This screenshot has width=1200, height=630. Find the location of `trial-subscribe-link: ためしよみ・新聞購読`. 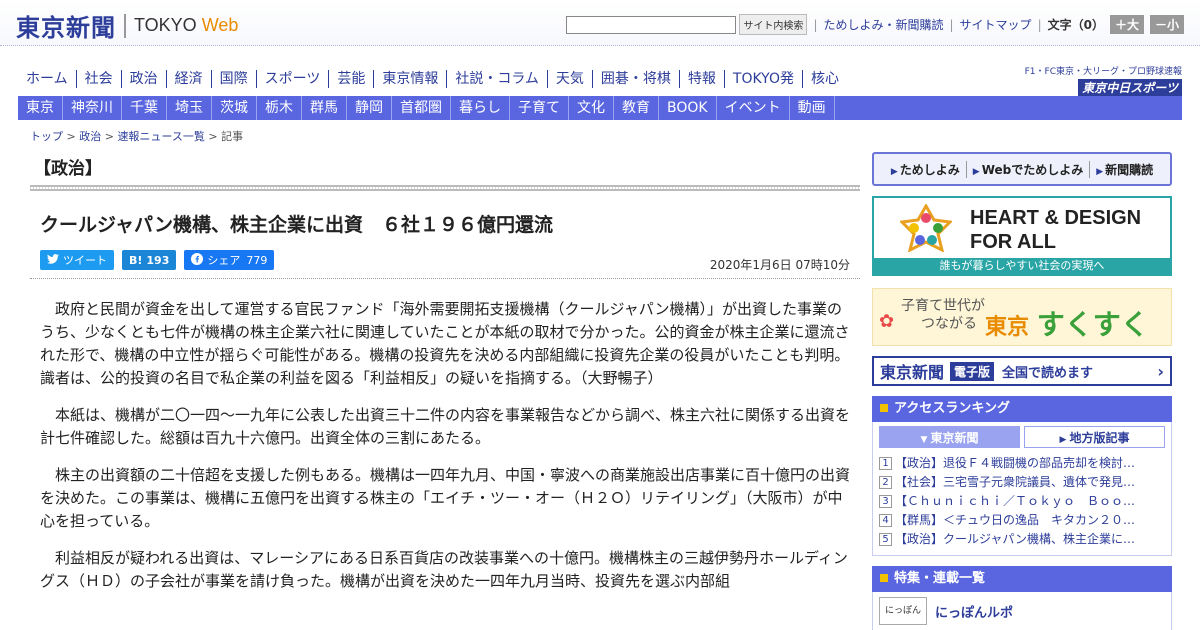

trial-subscribe-link: ためしよみ・新聞購読 is located at coordinates (883, 24).